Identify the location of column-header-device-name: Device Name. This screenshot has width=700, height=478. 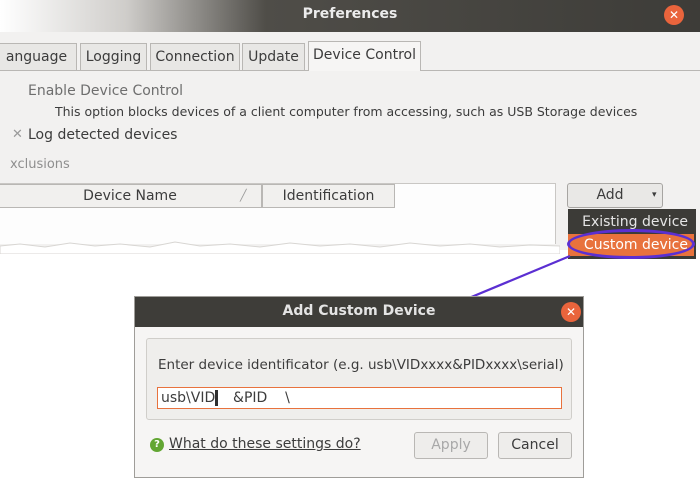
(131, 196).